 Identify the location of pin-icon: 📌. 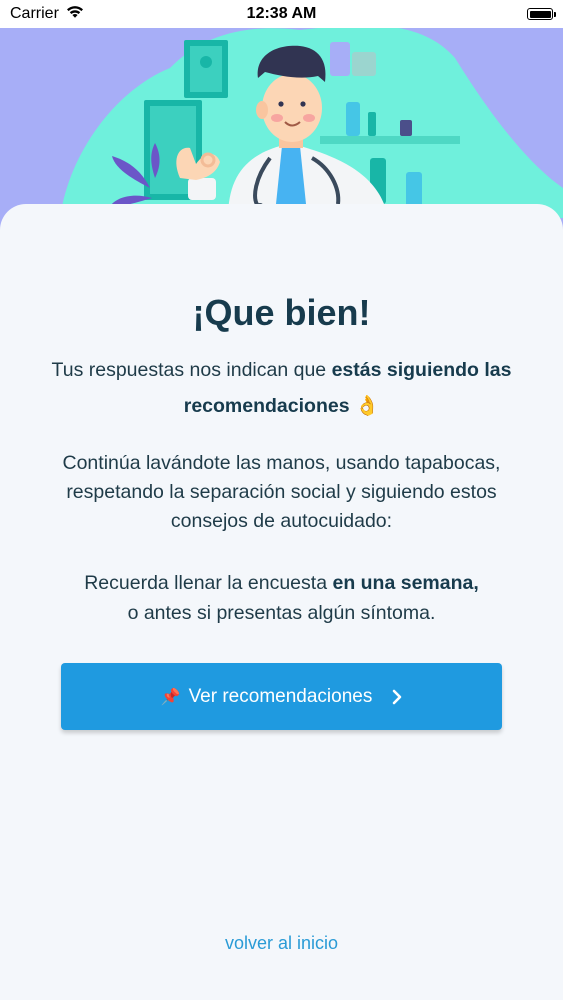
(170, 697).